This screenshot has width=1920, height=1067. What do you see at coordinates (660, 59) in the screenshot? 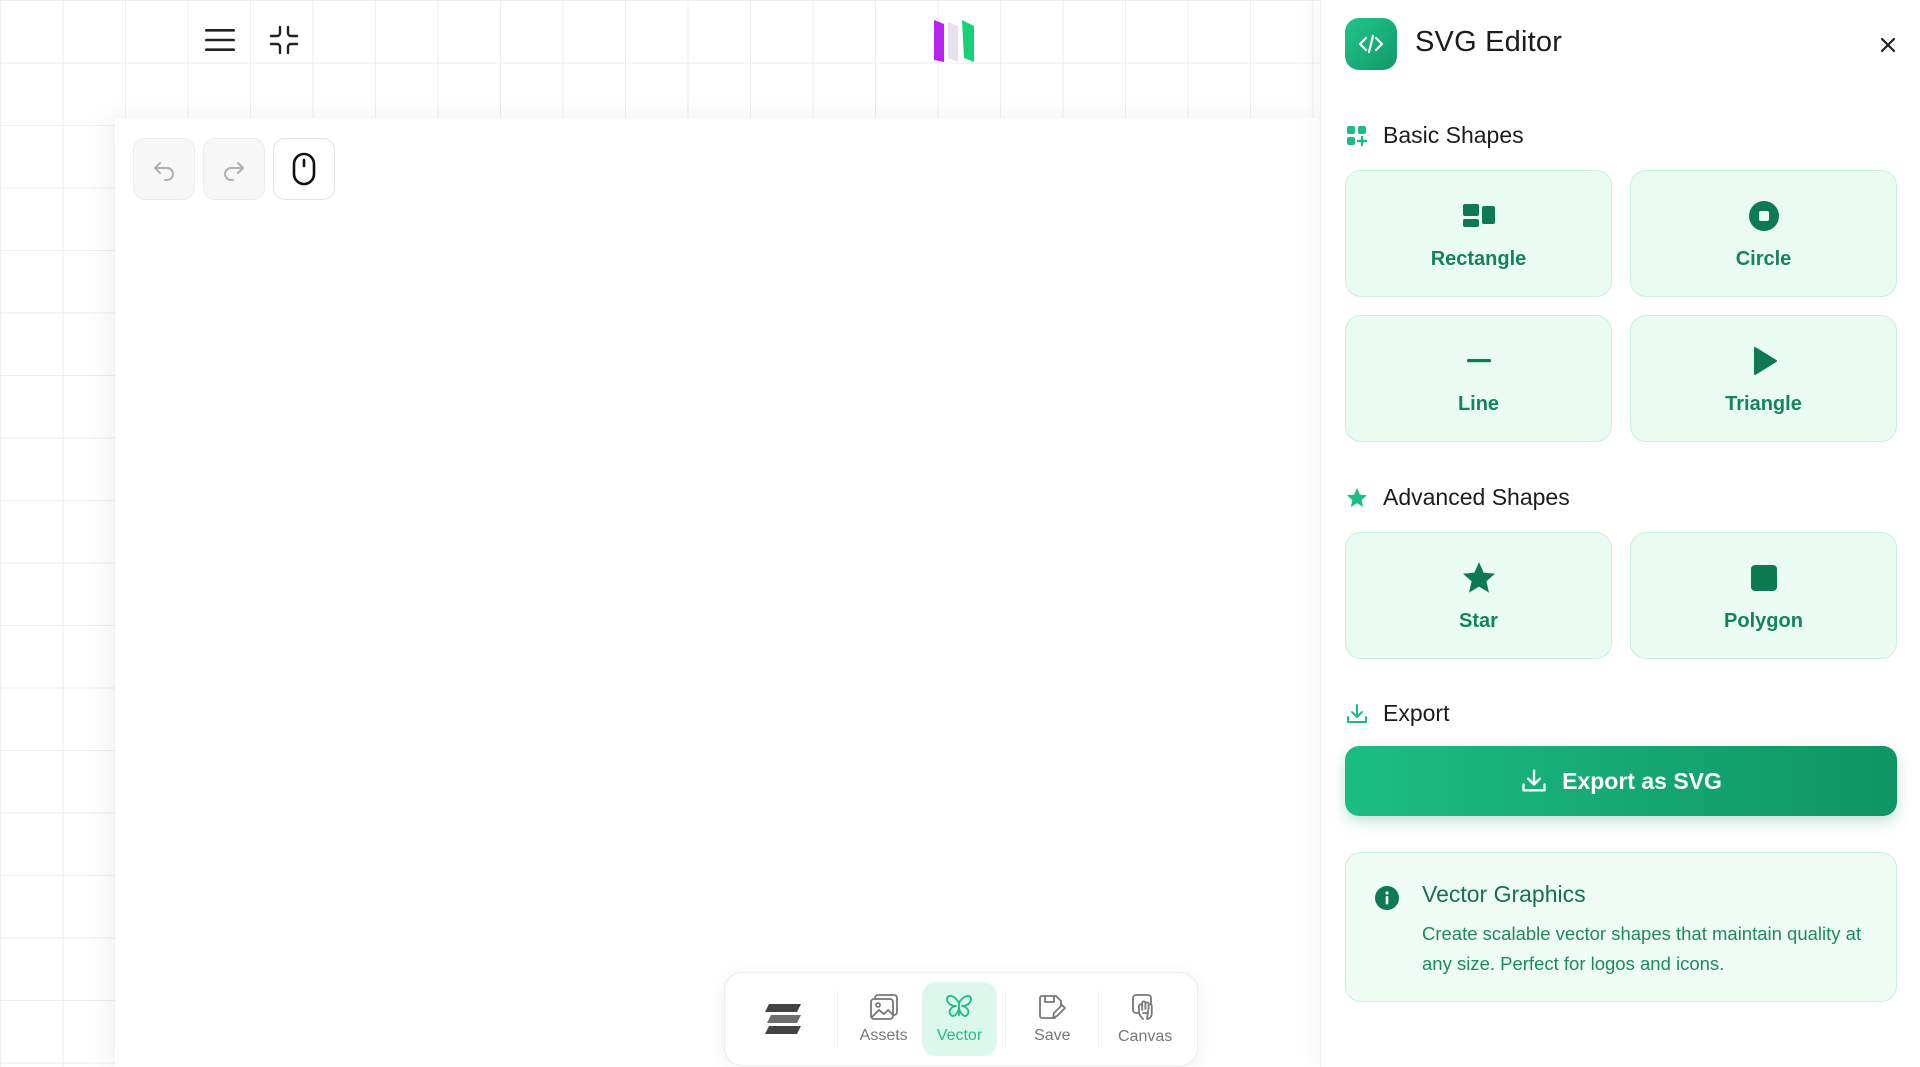
I see `top-bar` at bounding box center [660, 59].